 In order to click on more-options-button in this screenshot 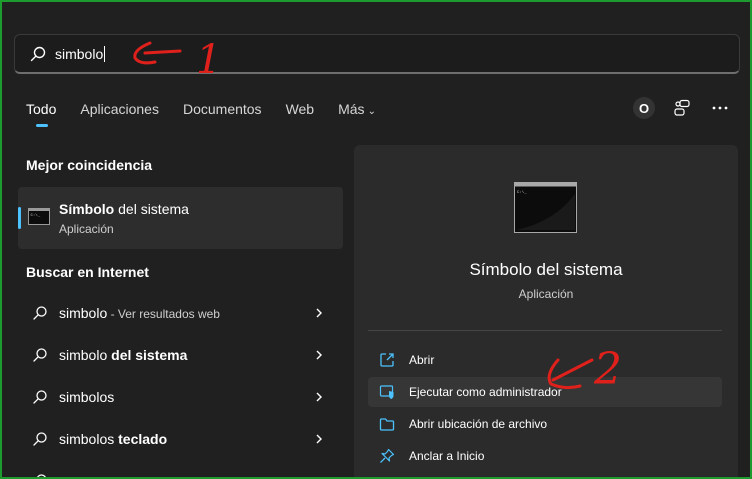, I will do `click(720, 108)`.